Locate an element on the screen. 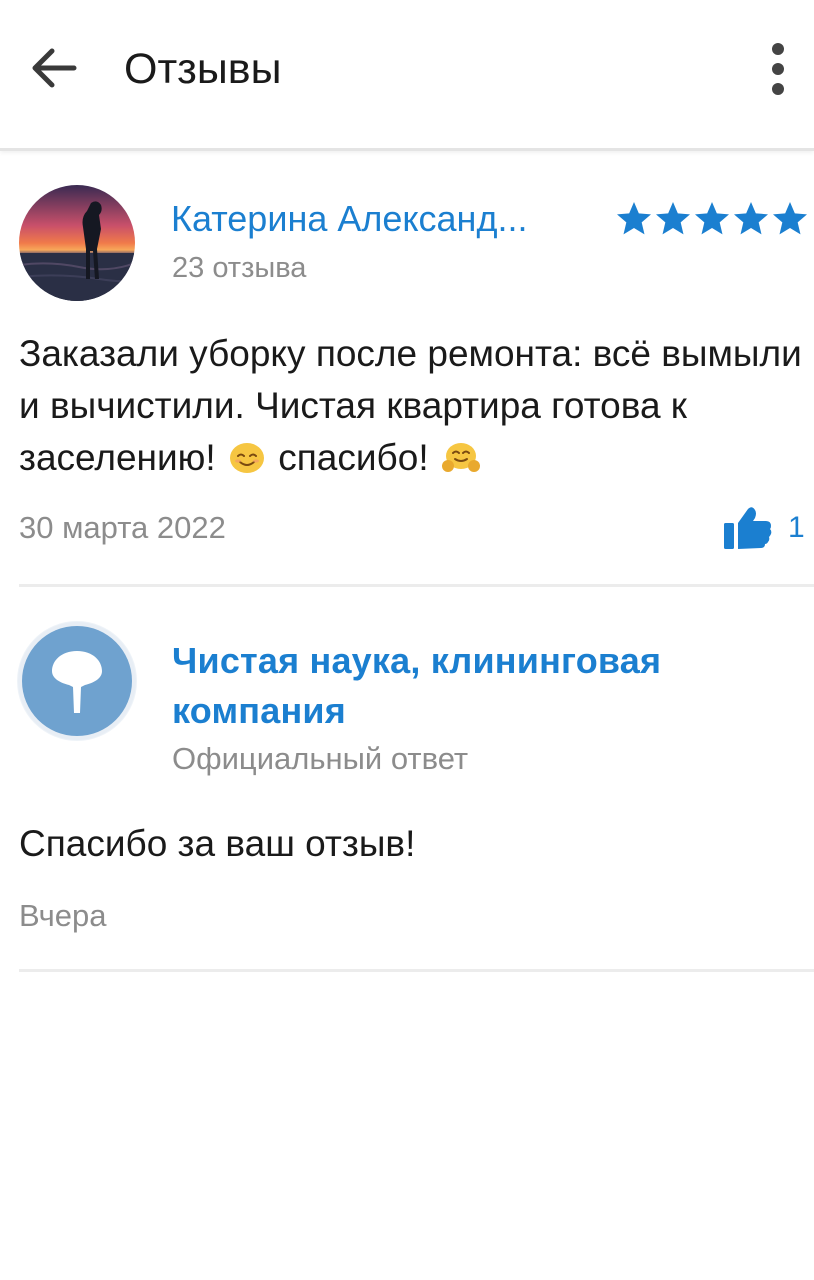  page-title: Отзывы is located at coordinates (203, 69).